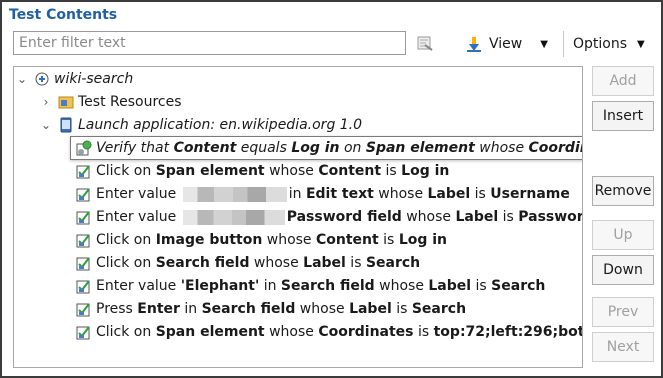 The width and height of the screenshot is (663, 378). Describe the element at coordinates (130, 102) in the screenshot. I see `tree-node-label: Test Resources` at that location.